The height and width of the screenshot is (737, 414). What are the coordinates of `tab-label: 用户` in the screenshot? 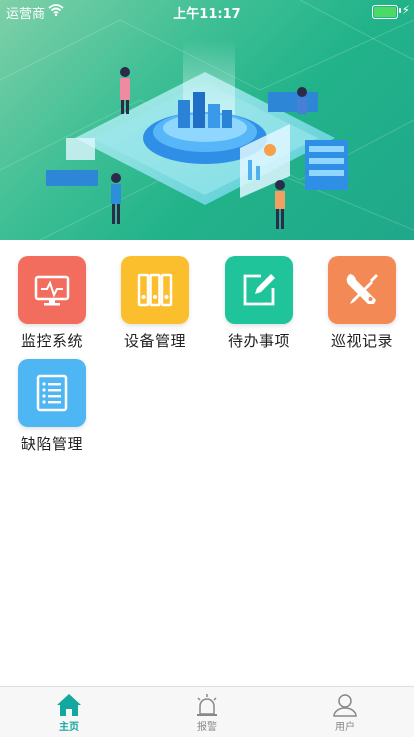 It's located at (345, 727).